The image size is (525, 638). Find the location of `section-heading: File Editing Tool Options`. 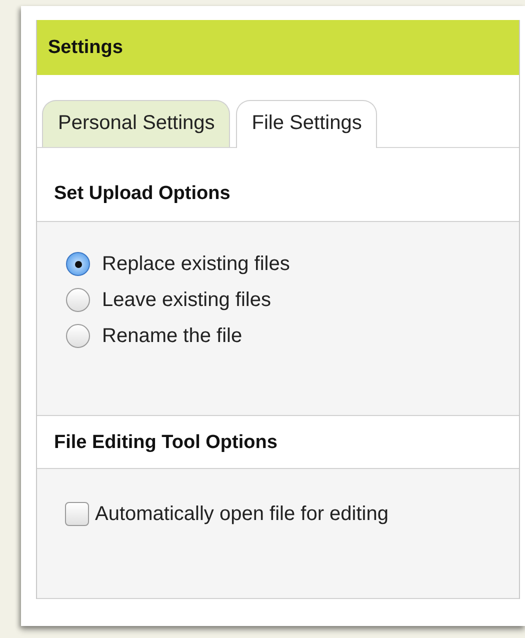

section-heading: File Editing Tool Options is located at coordinates (166, 443).